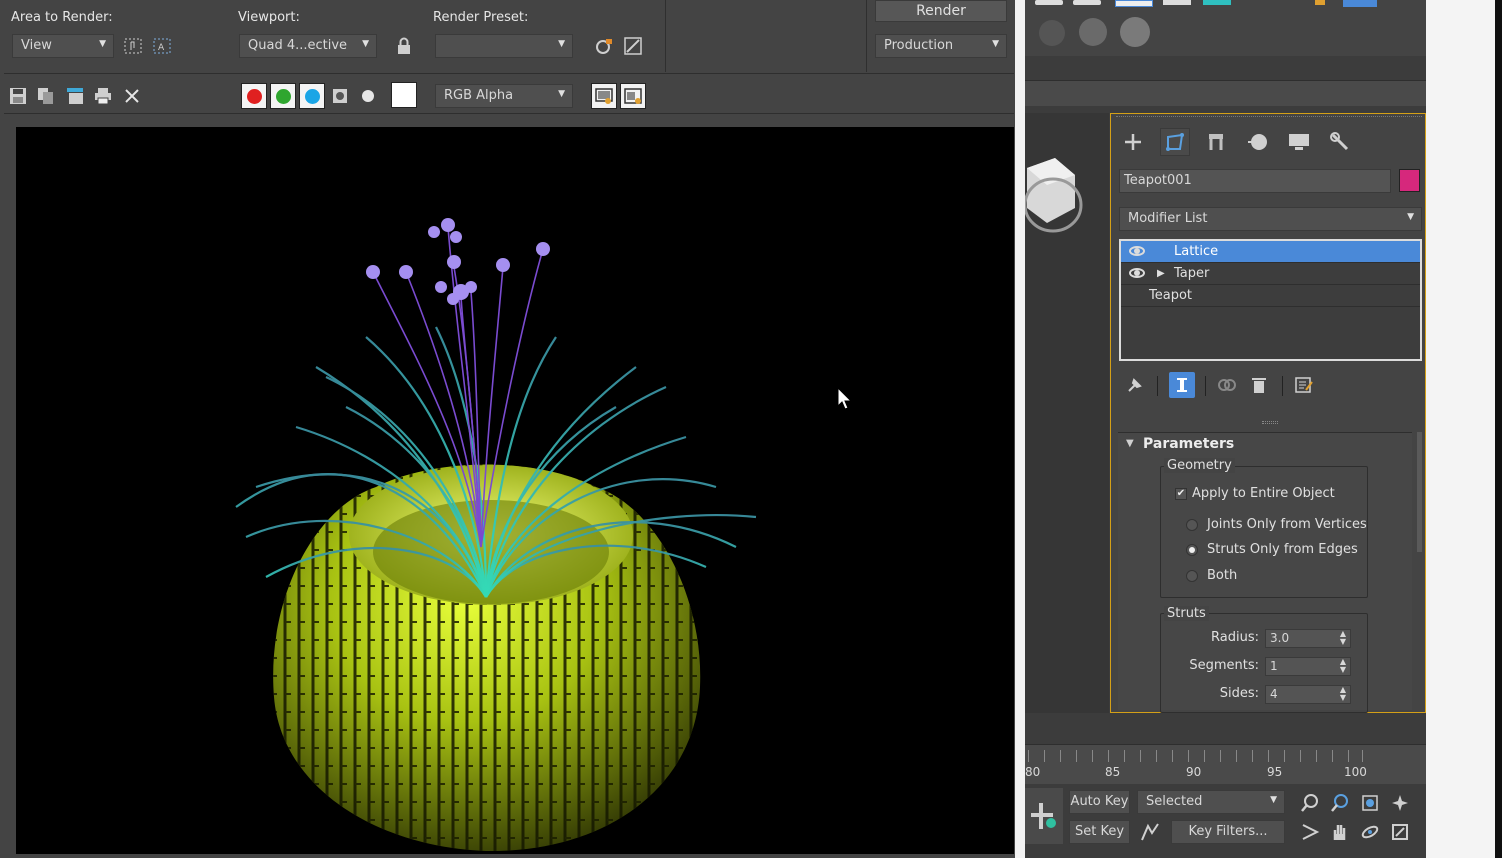  What do you see at coordinates (1258, 142) in the screenshot?
I see `motion-tab-icon` at bounding box center [1258, 142].